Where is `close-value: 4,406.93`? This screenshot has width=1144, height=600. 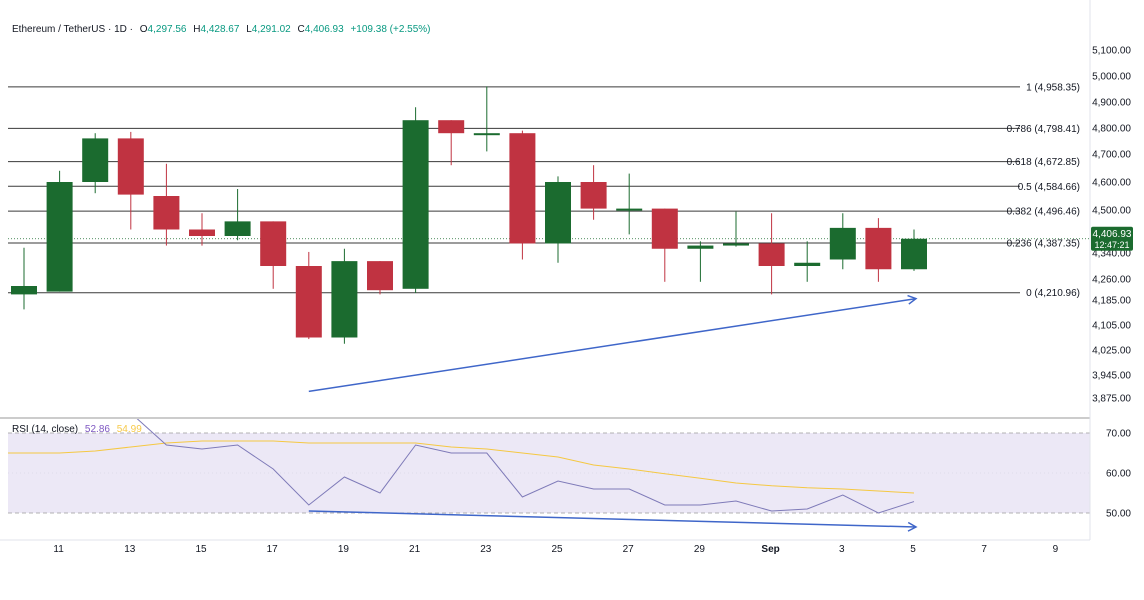
close-value: 4,406.93 is located at coordinates (324, 29).